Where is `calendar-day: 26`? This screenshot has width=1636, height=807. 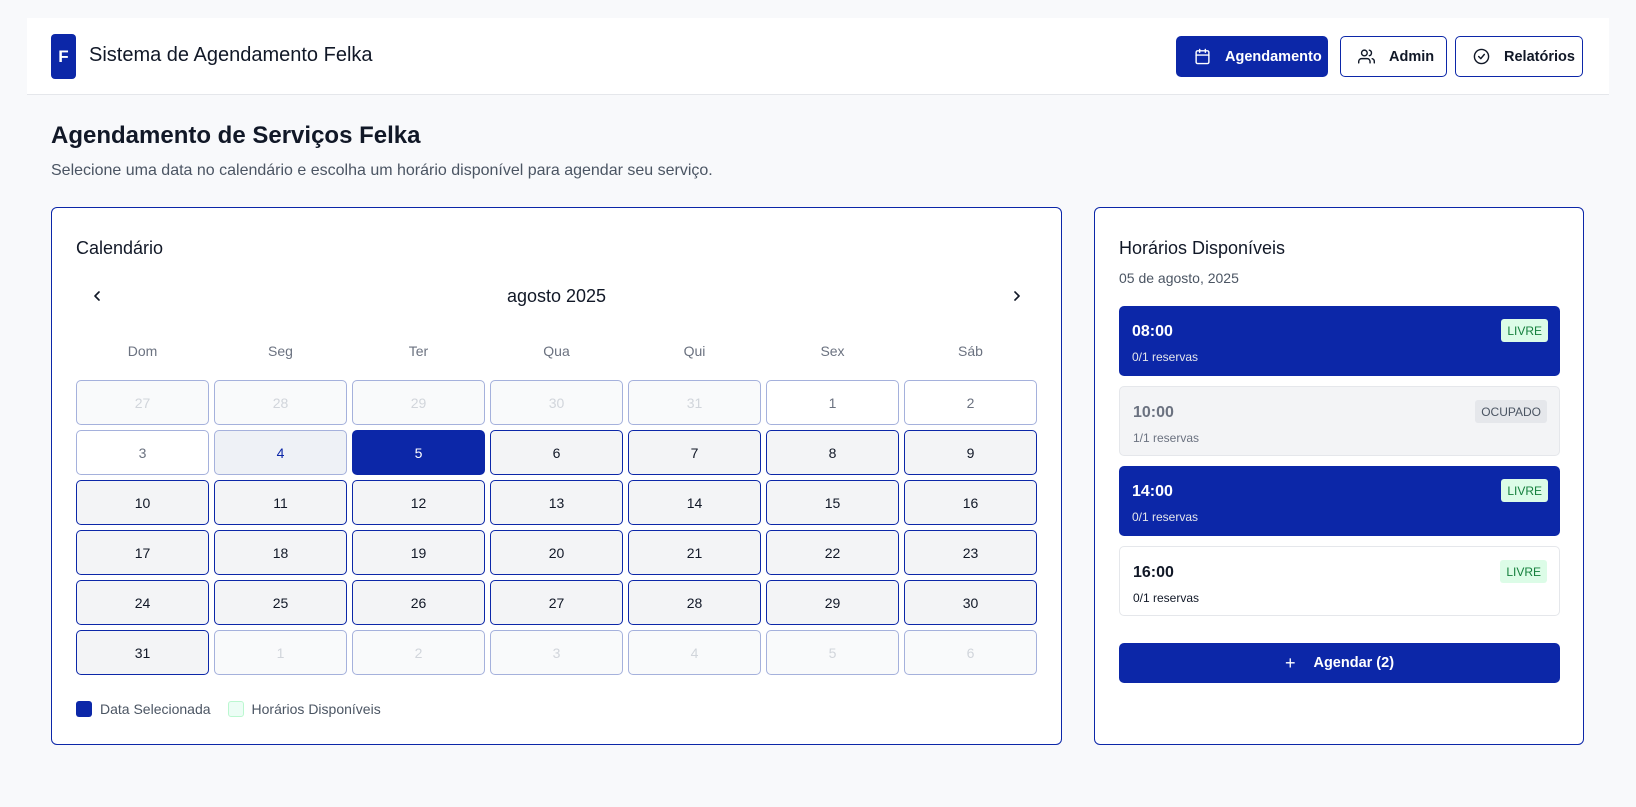 calendar-day: 26 is located at coordinates (418, 602).